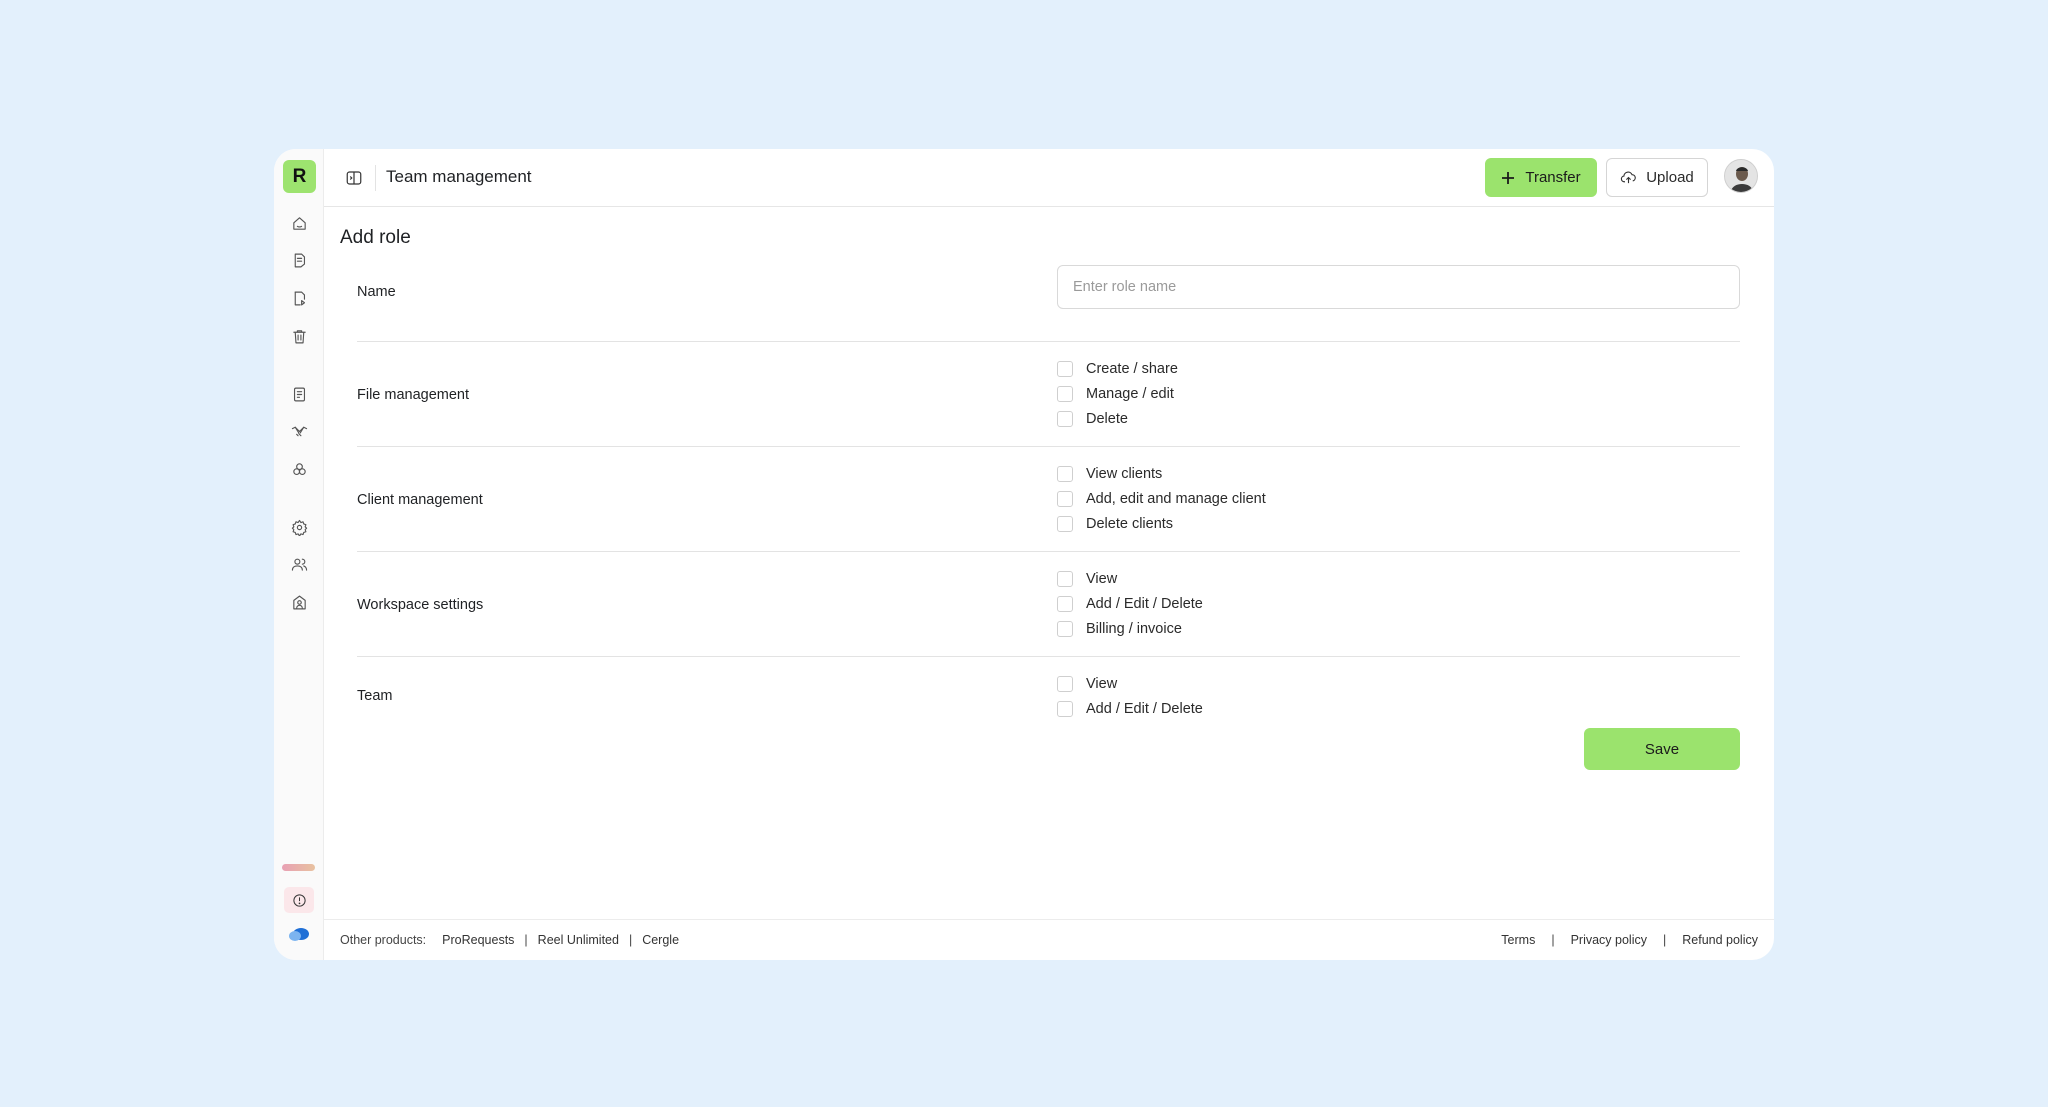 This screenshot has height=1107, width=2048. Describe the element at coordinates (1124, 473) in the screenshot. I see `checkbox-label: View clients` at that location.